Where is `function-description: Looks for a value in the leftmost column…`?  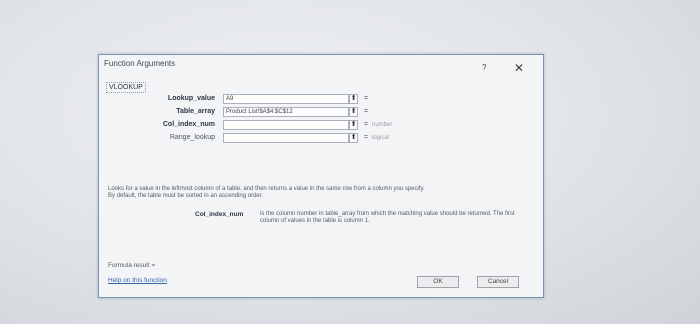
function-description: Looks for a value in the leftmost column… is located at coordinates (323, 193).